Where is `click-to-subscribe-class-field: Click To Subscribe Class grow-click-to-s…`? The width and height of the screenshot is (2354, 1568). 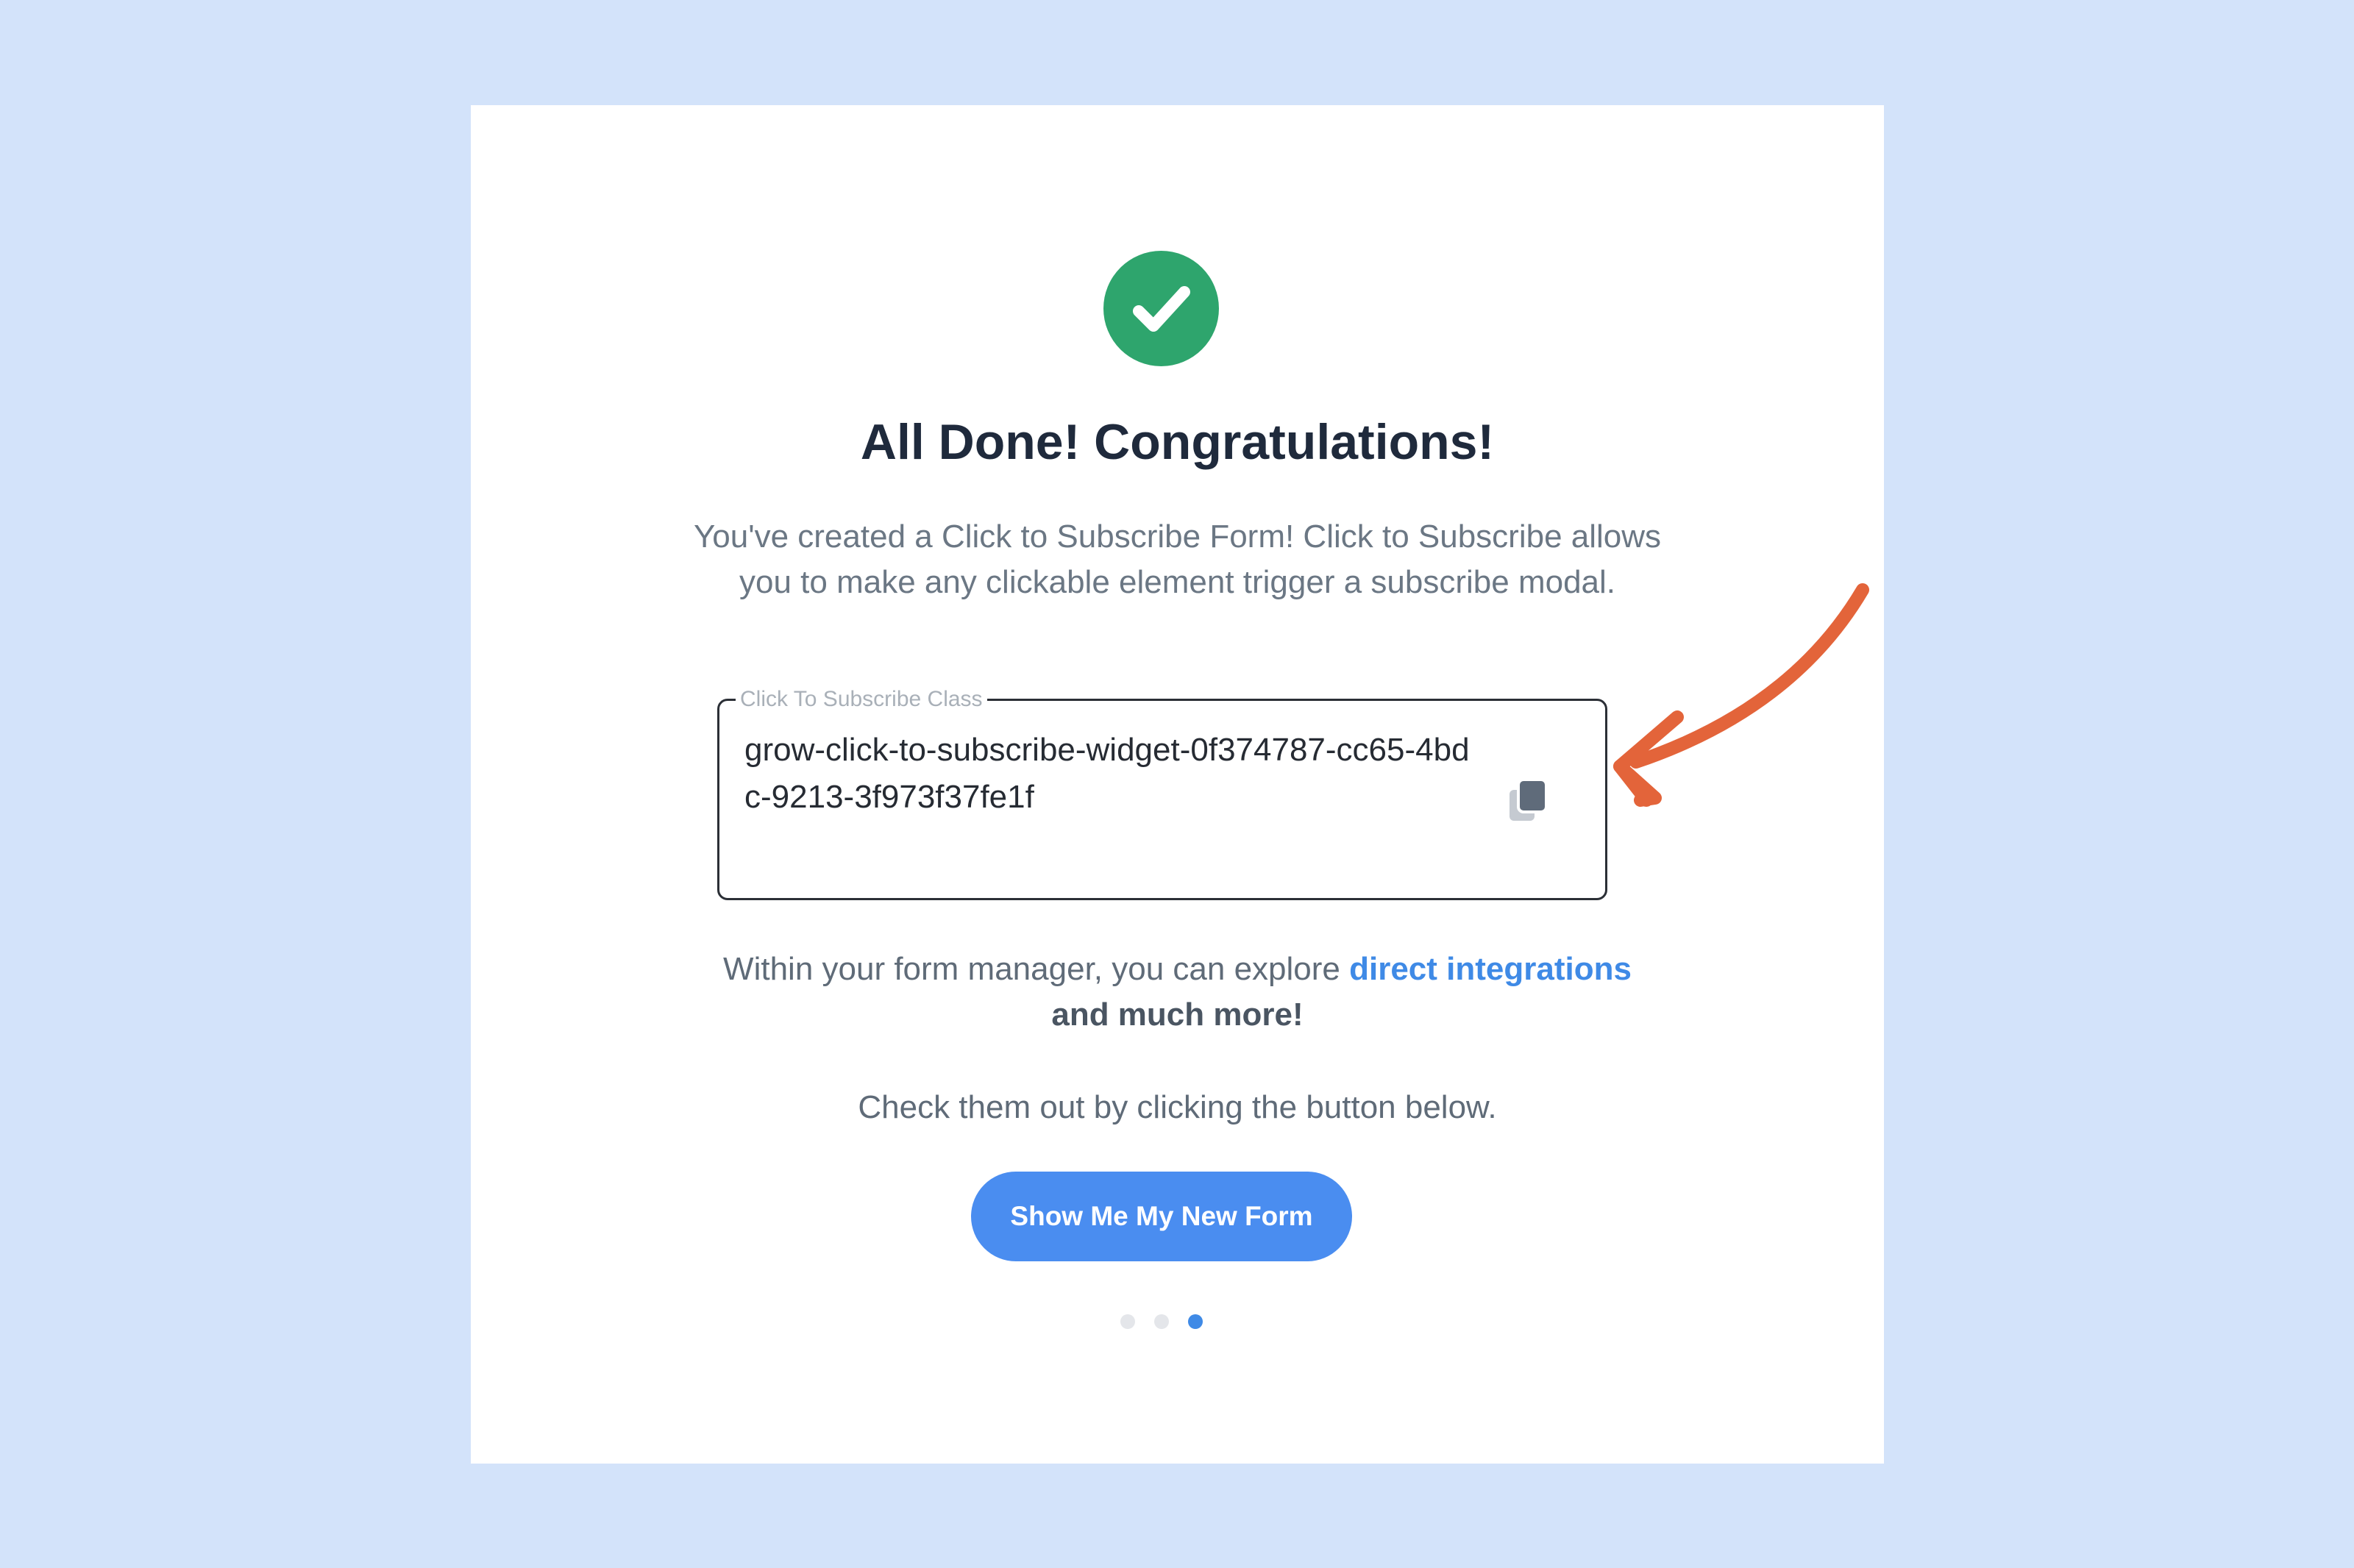 click-to-subscribe-class-field: Click To Subscribe Class grow-click-to-s… is located at coordinates (1162, 792).